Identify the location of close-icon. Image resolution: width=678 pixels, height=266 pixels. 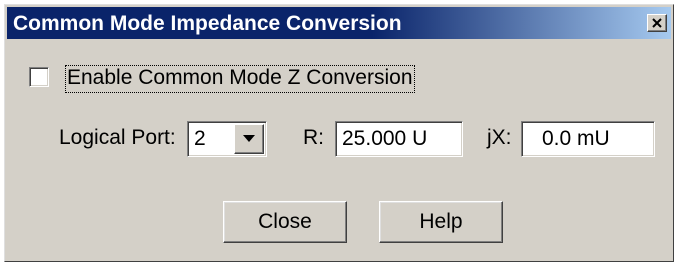
(657, 23).